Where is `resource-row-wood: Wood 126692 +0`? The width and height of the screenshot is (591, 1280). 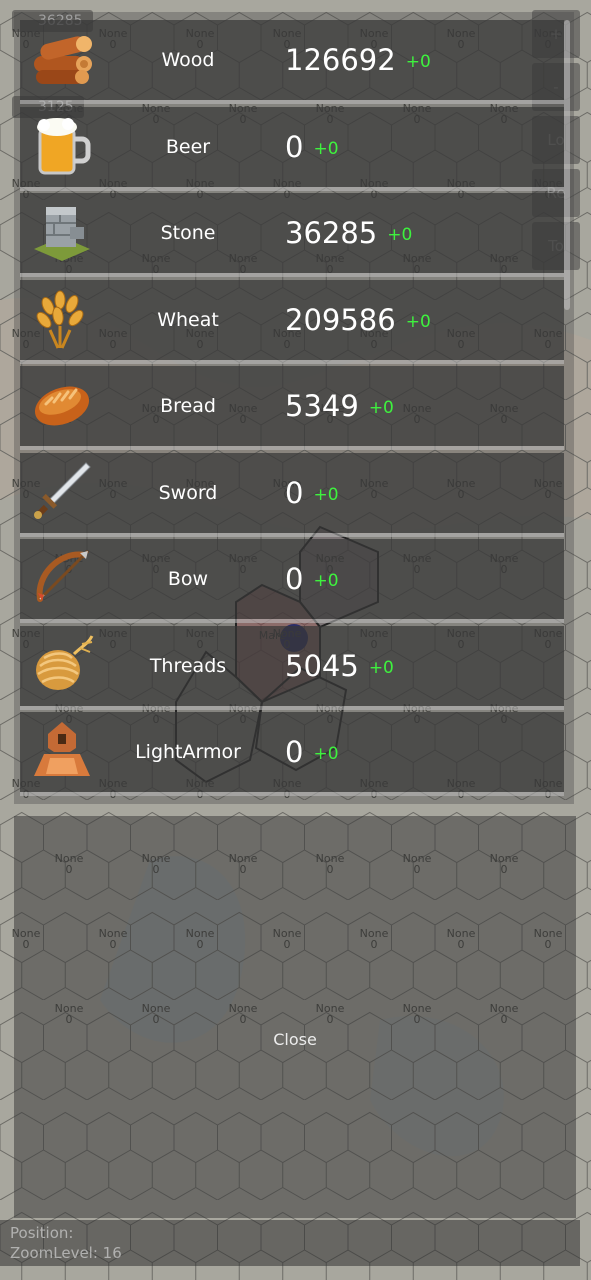
resource-row-wood: Wood 126692 +0 is located at coordinates (292, 62).